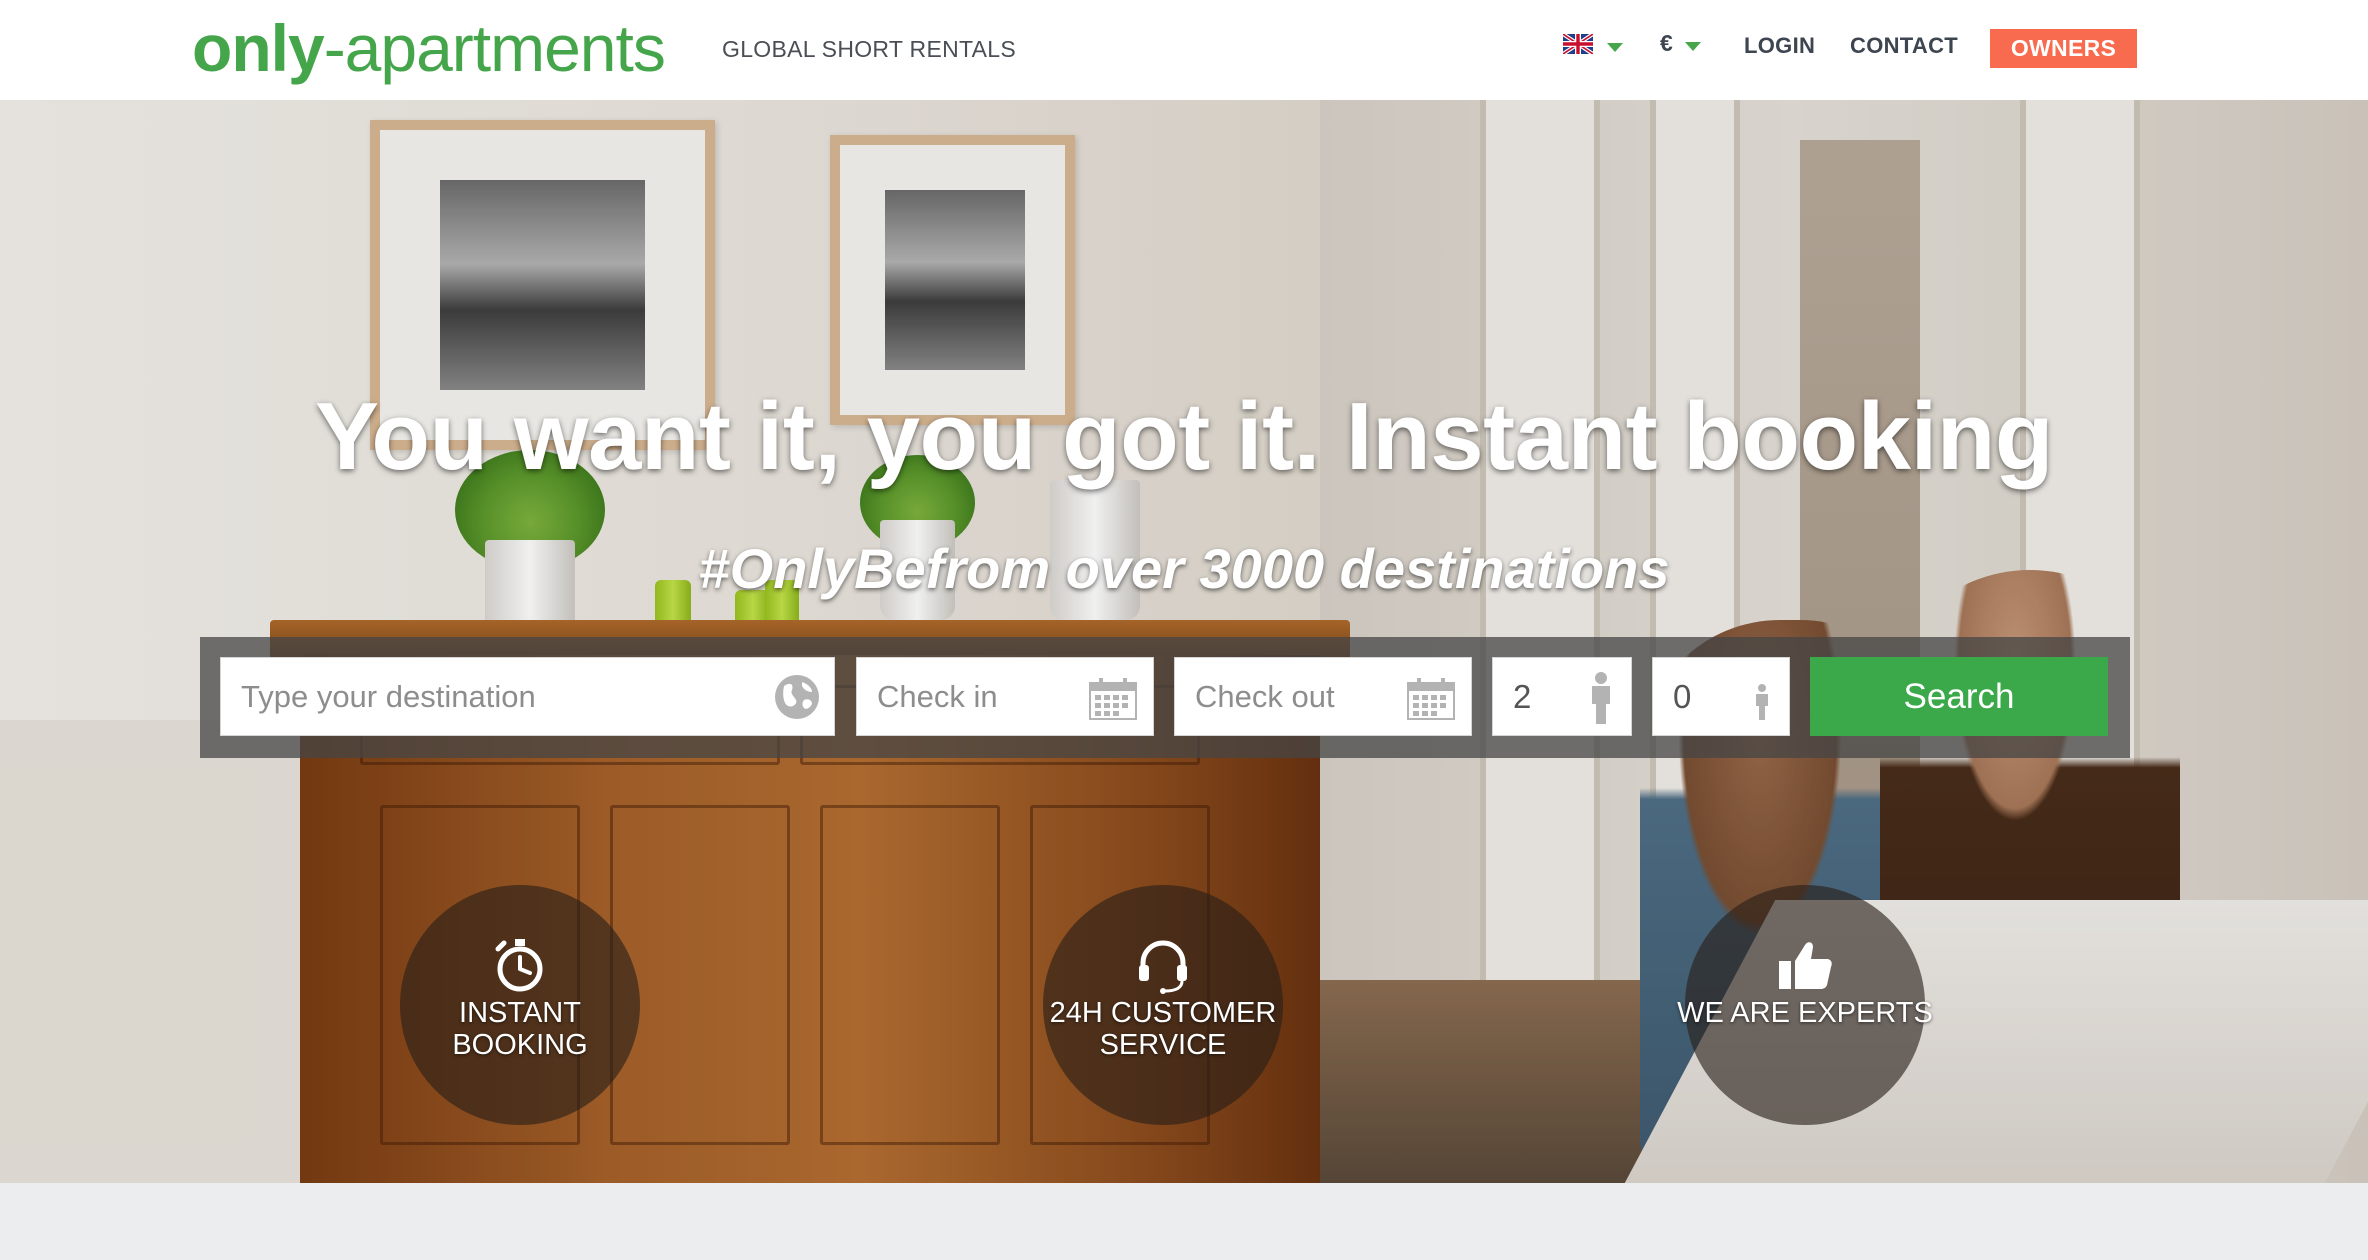 The height and width of the screenshot is (1260, 2368). What do you see at coordinates (1779, 46) in the screenshot?
I see `login-link: LOGIN` at bounding box center [1779, 46].